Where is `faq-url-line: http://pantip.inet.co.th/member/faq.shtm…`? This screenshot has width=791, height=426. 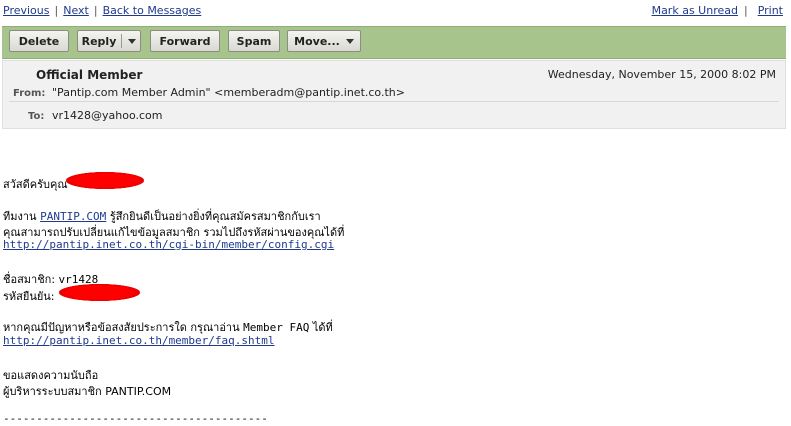
faq-url-line: http://pantip.inet.co.th/member/faq.shtm… is located at coordinates (139, 340).